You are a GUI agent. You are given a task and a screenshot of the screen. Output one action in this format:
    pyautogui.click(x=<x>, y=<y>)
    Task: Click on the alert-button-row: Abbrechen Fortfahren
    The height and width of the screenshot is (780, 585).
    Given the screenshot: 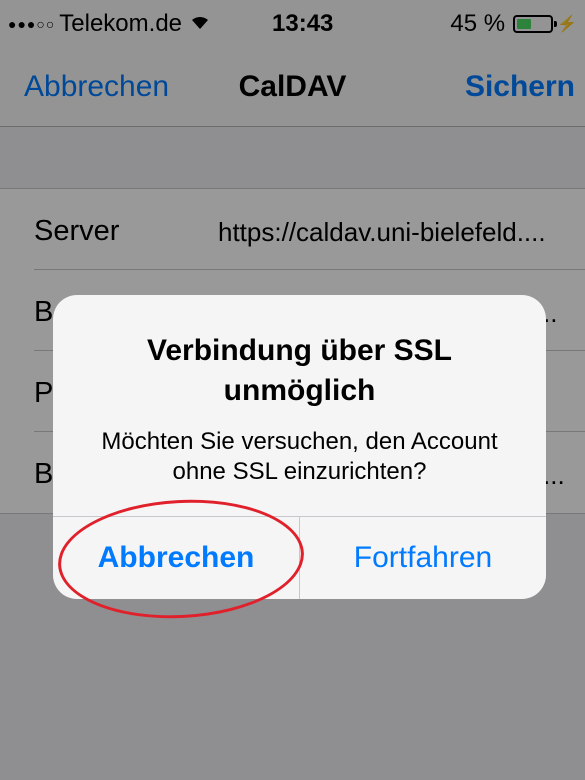 What is the action you would take?
    pyautogui.click(x=299, y=557)
    